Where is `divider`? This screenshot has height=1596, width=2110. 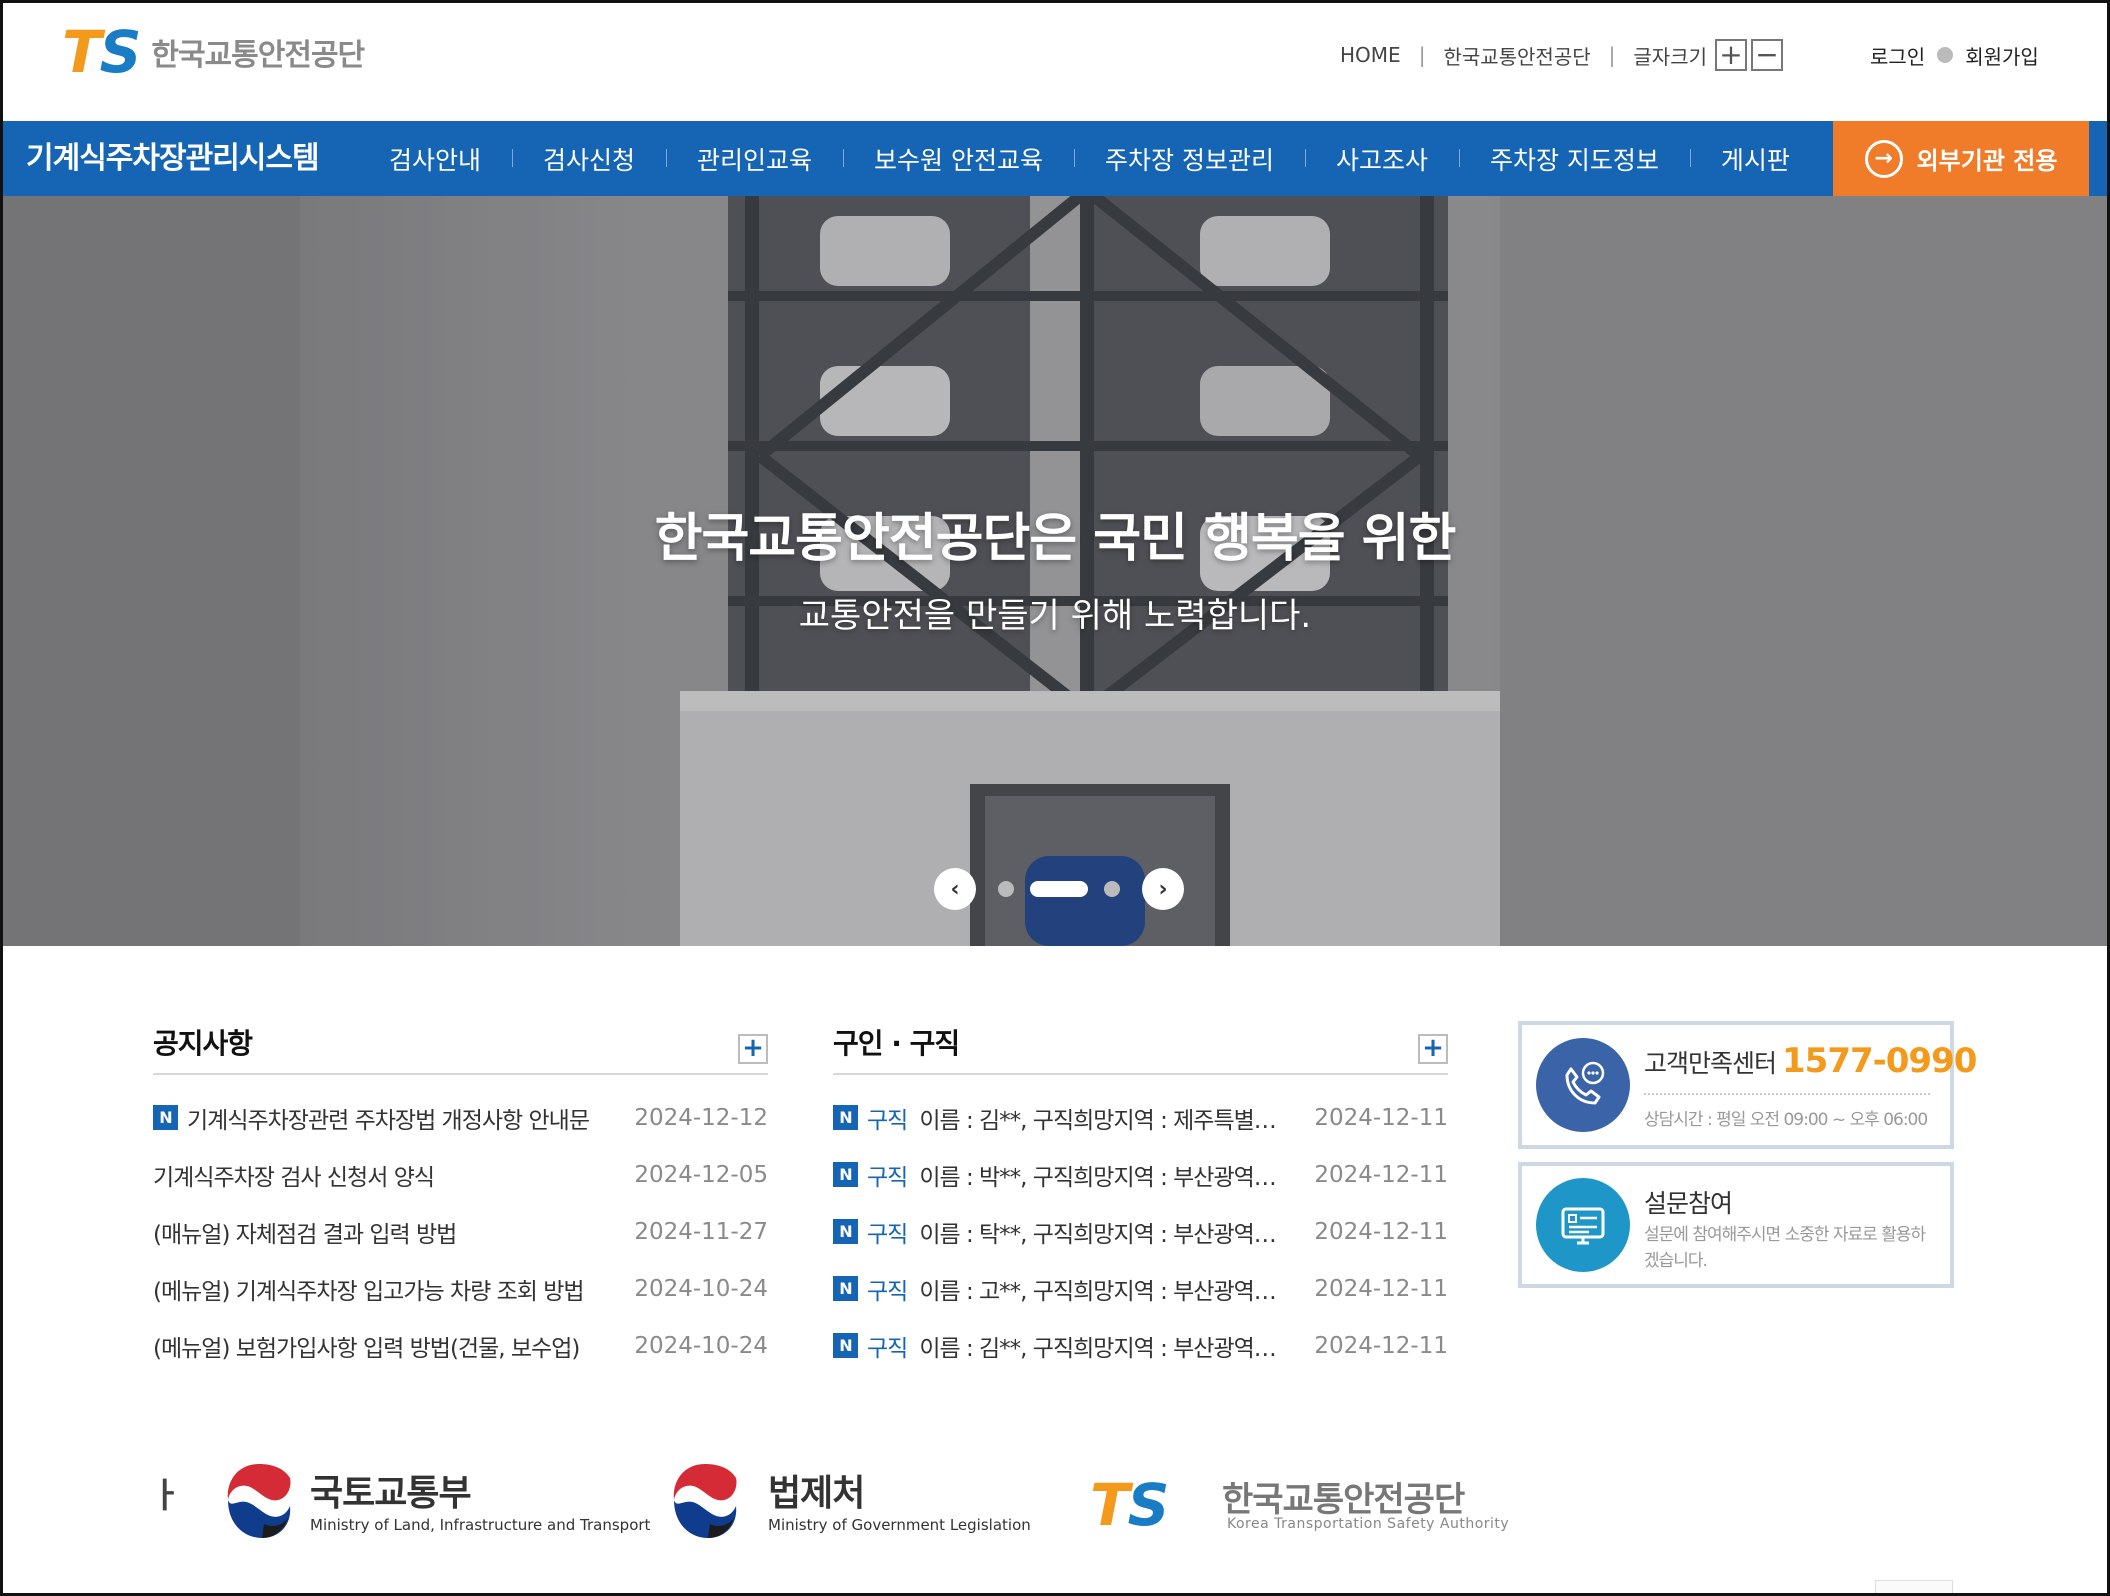 divider is located at coordinates (1787, 1094).